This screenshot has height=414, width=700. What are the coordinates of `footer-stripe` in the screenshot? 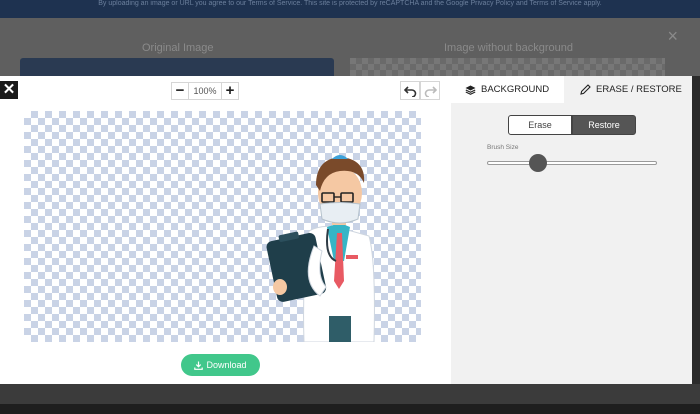 It's located at (350, 394).